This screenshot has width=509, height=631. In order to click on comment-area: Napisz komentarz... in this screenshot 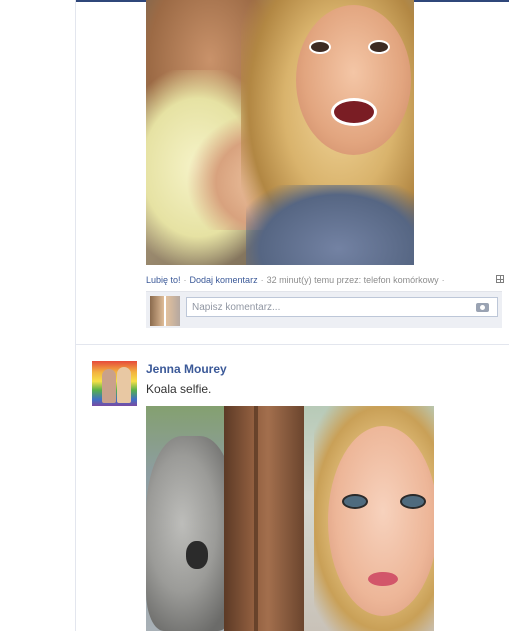, I will do `click(324, 309)`.